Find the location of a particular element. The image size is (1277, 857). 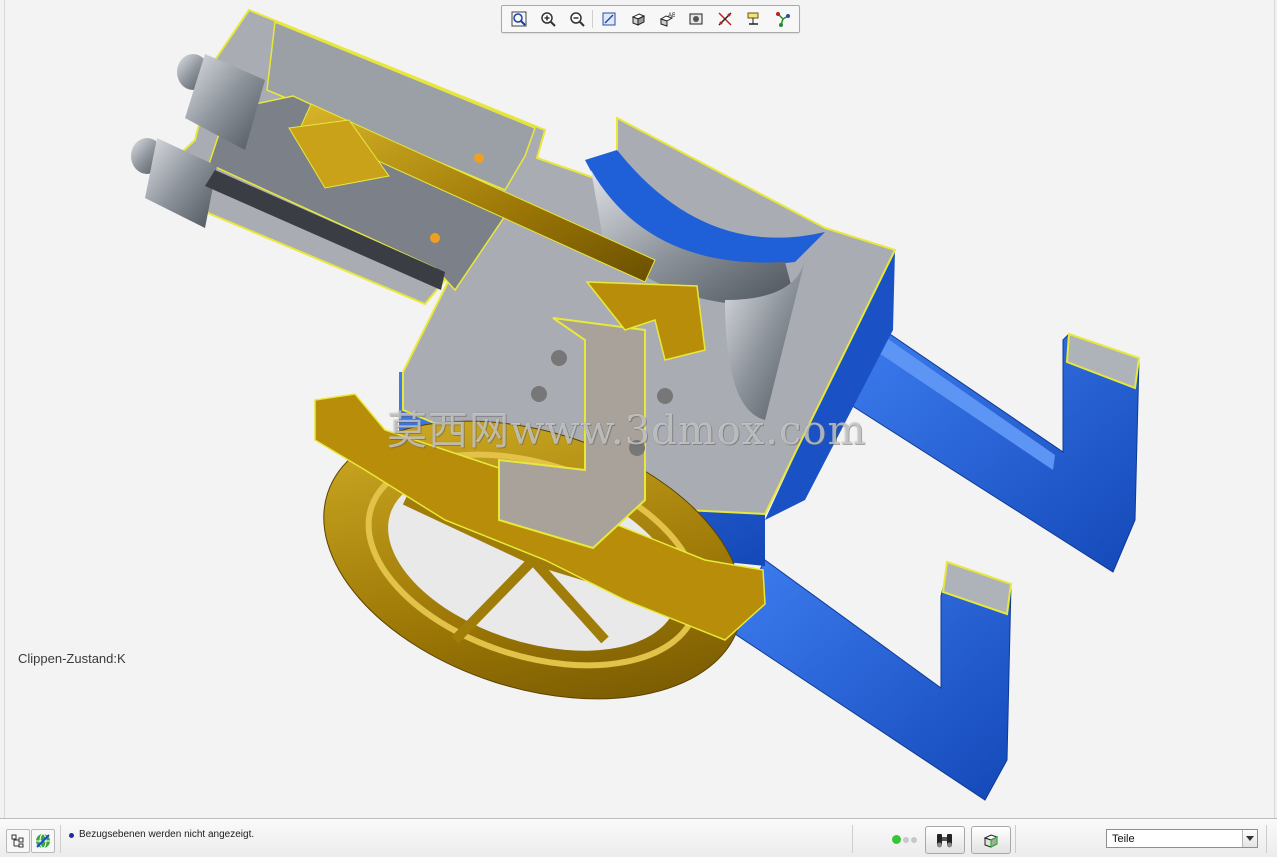

status-message: Bezugsebenen werden nicht angezeigt. is located at coordinates (167, 834).